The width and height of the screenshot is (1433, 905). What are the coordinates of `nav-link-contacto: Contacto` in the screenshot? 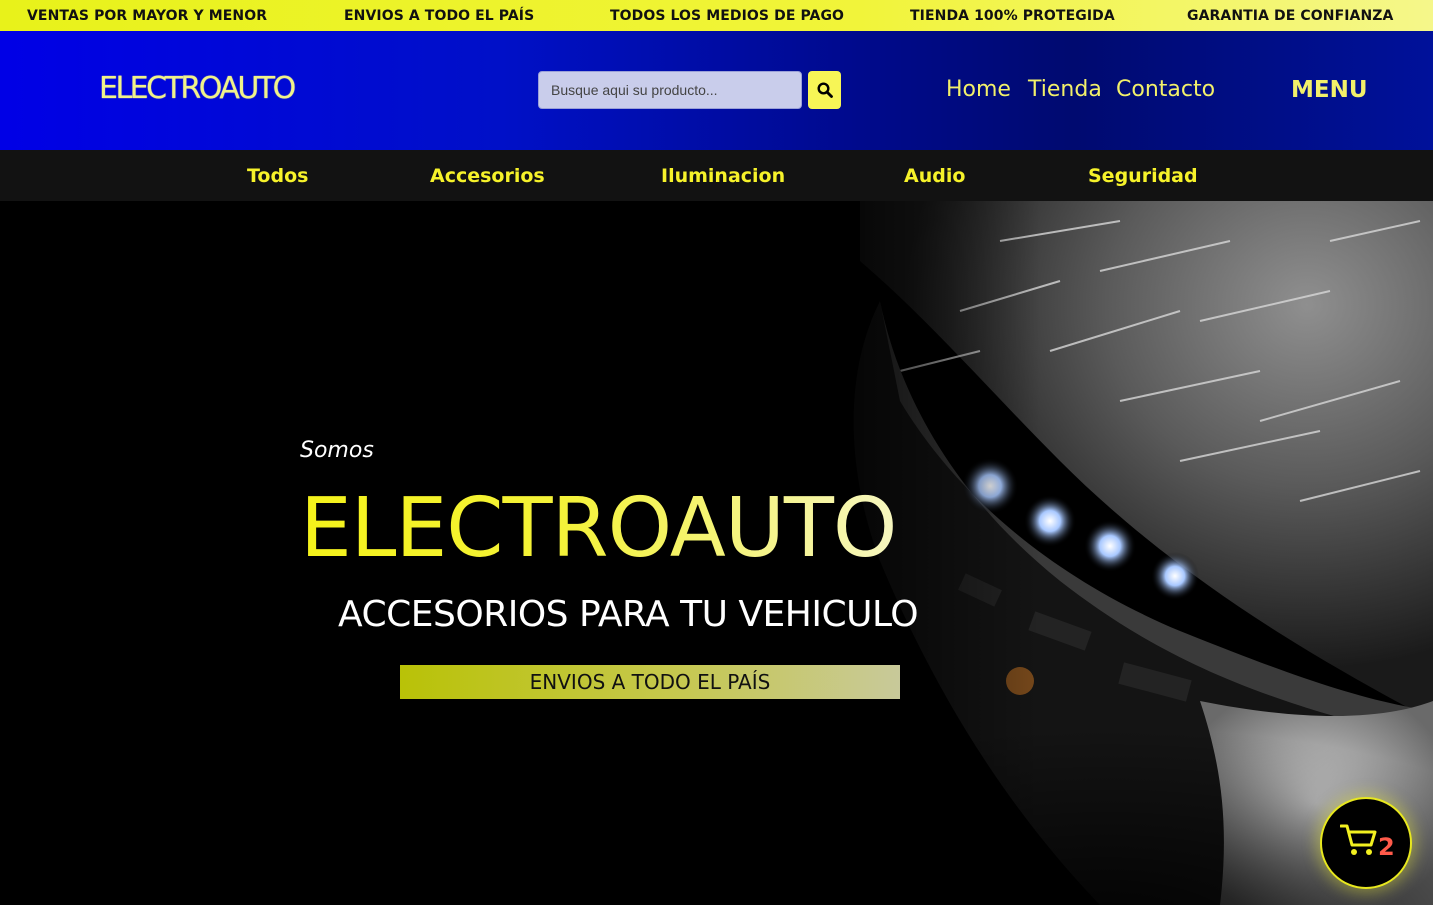 It's located at (1165, 89).